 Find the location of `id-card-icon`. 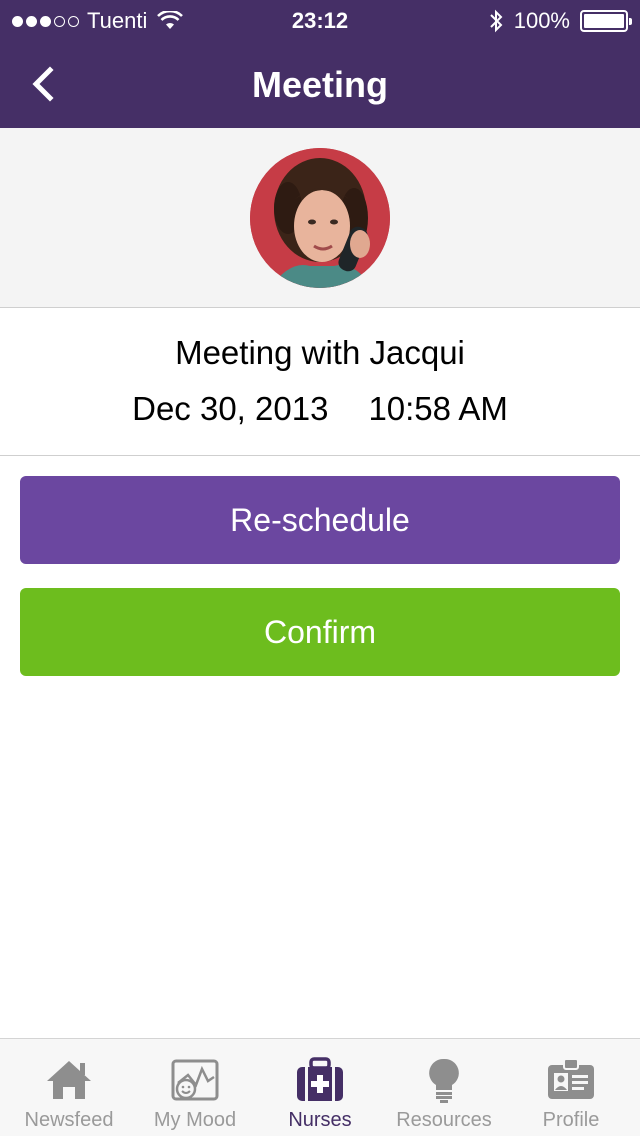

id-card-icon is located at coordinates (571, 1078).